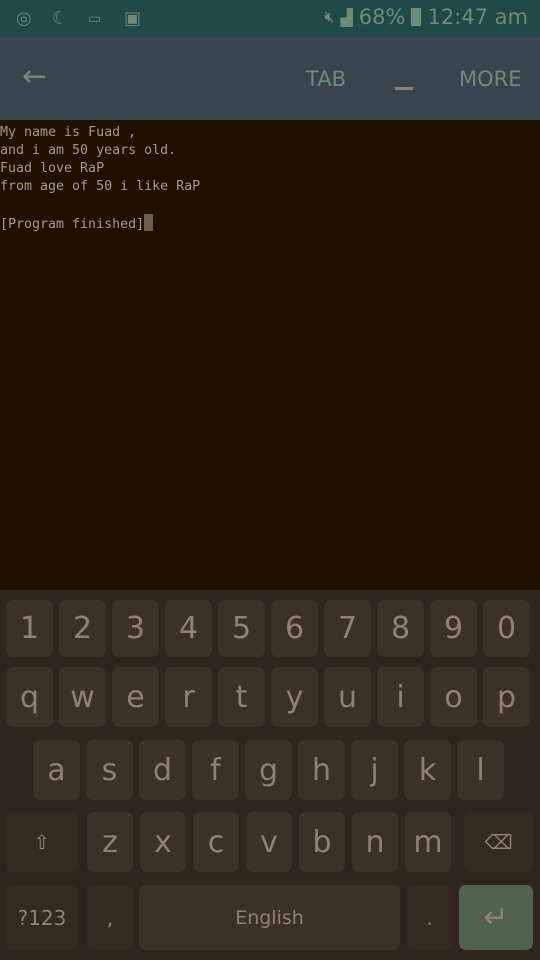 This screenshot has width=540, height=960. I want to click on night-mode-icon: ☾, so click(60, 18).